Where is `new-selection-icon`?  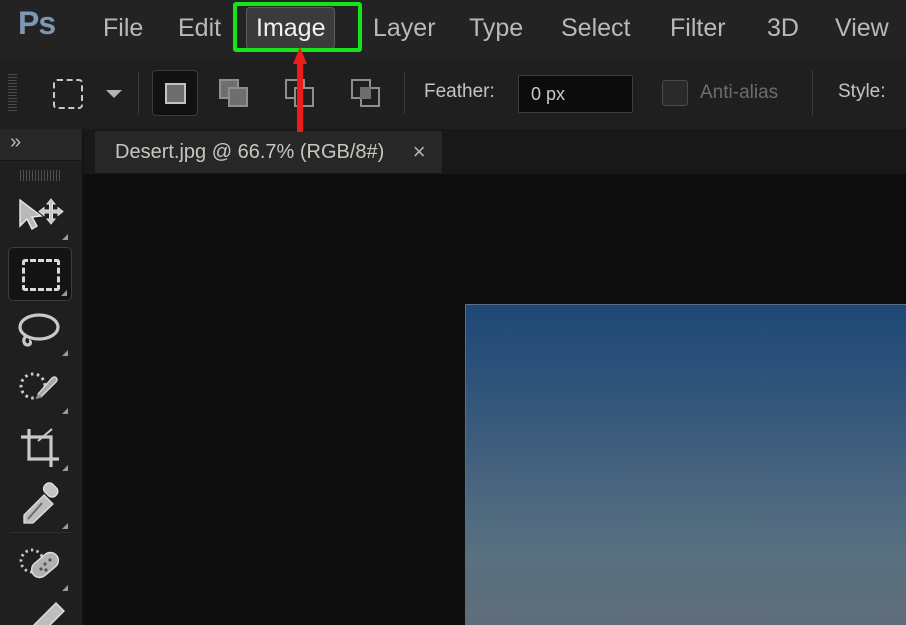 new-selection-icon is located at coordinates (175, 93).